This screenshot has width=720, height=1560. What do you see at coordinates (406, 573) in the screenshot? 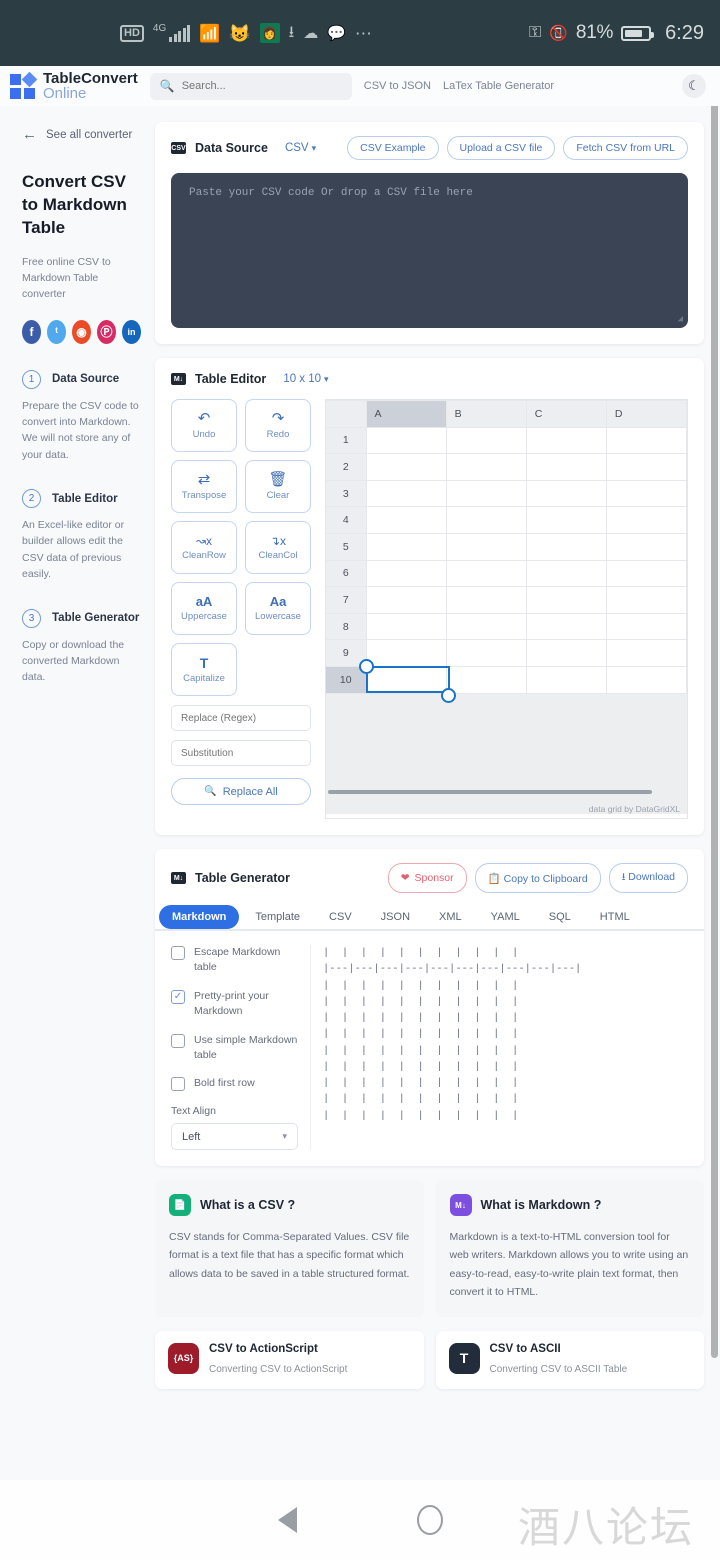
I see `cell-a6` at bounding box center [406, 573].